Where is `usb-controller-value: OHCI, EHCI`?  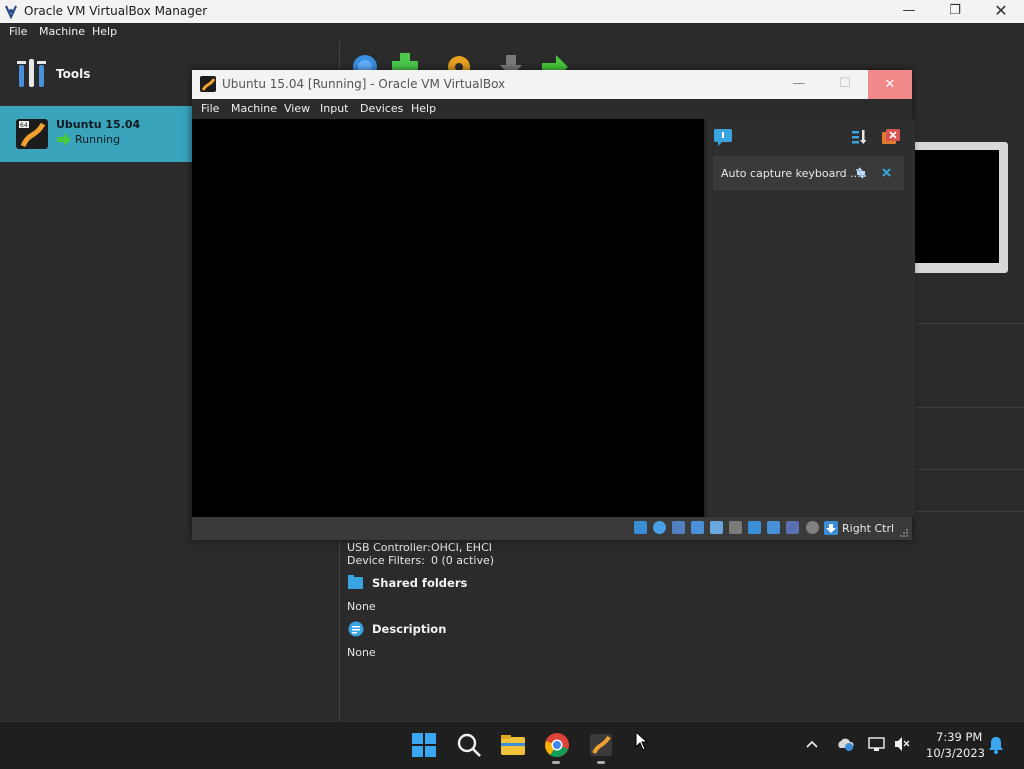
usb-controller-value: OHCI, EHCI is located at coordinates (461, 547).